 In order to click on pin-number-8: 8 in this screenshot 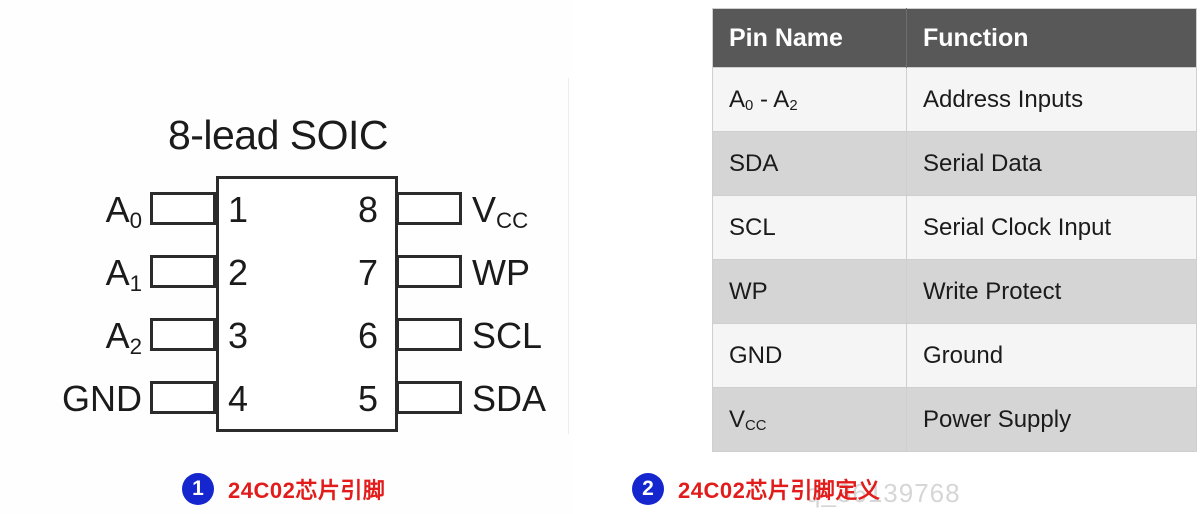, I will do `click(368, 209)`.